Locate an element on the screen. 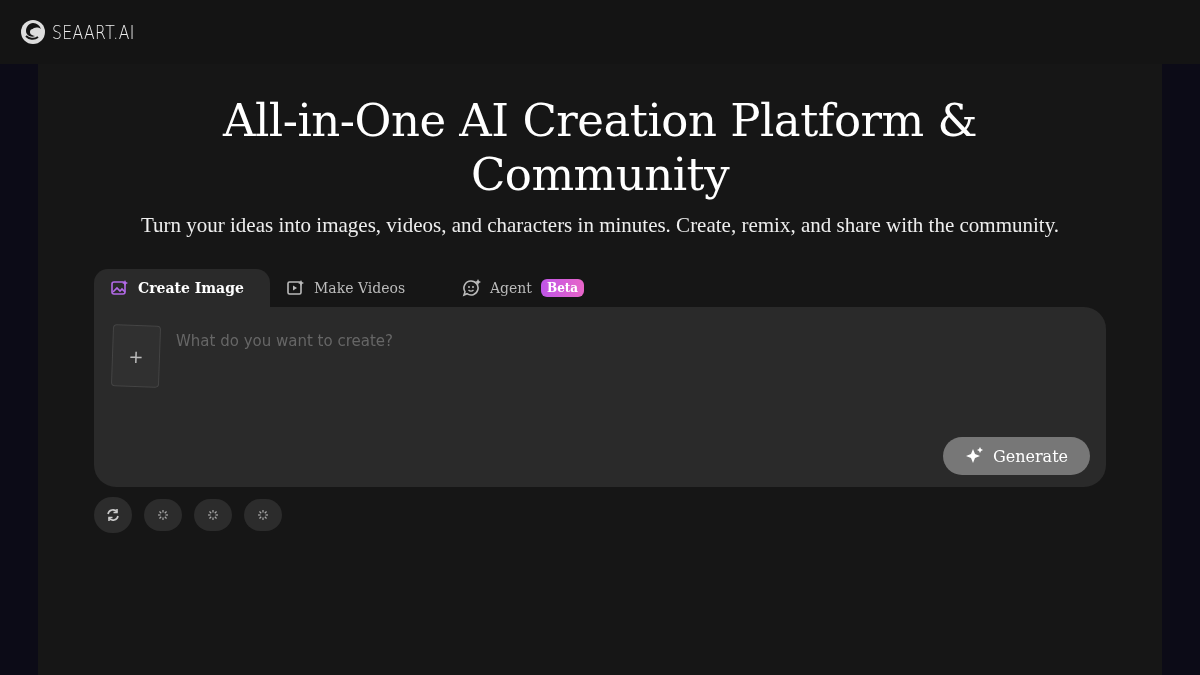 This screenshot has width=1200, height=675. mode-tab: Agent Beta is located at coordinates (534, 288).